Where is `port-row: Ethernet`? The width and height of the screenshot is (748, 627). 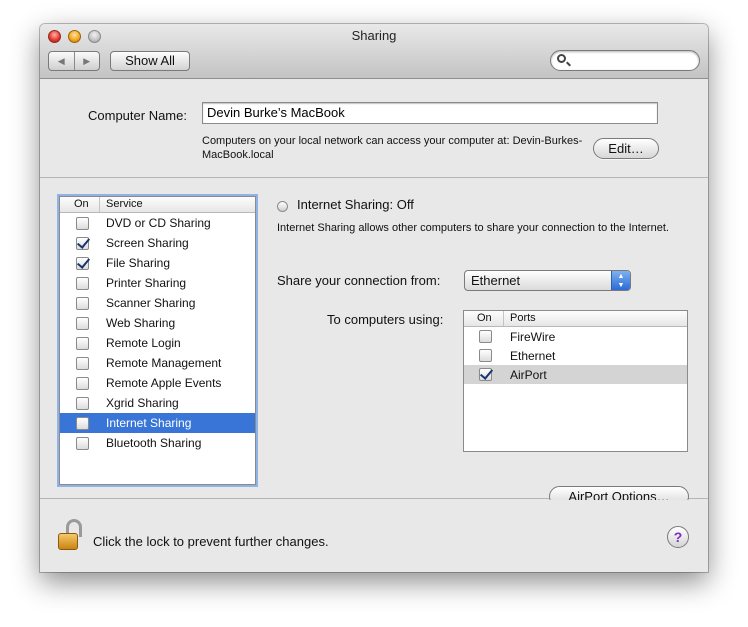
port-row: Ethernet is located at coordinates (575, 355).